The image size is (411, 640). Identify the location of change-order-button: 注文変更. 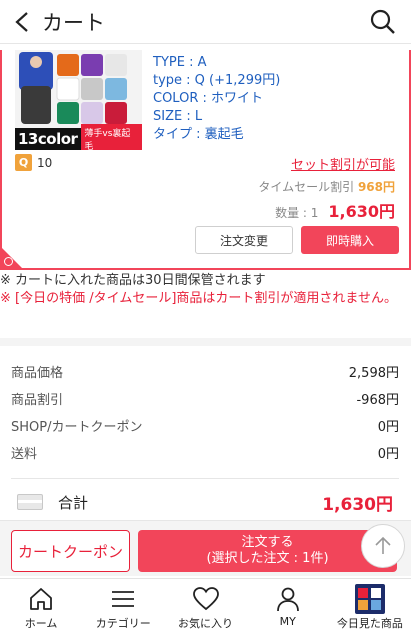
(244, 240).